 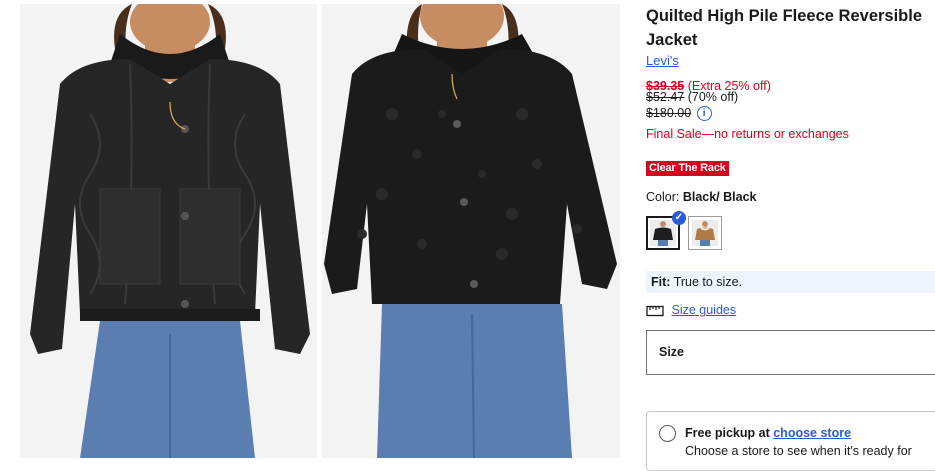 I want to click on swatch-tan, so click(x=705, y=233).